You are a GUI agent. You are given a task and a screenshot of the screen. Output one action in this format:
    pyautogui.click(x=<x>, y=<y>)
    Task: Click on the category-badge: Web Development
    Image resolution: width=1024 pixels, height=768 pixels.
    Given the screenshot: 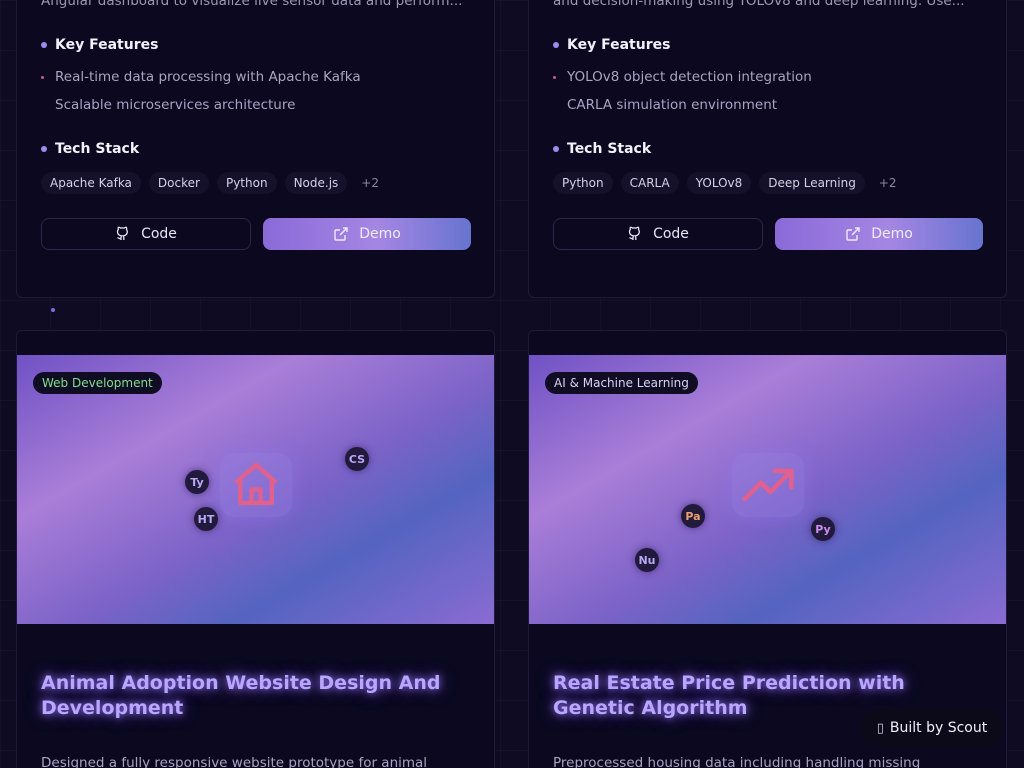 What is the action you would take?
    pyautogui.click(x=97, y=383)
    